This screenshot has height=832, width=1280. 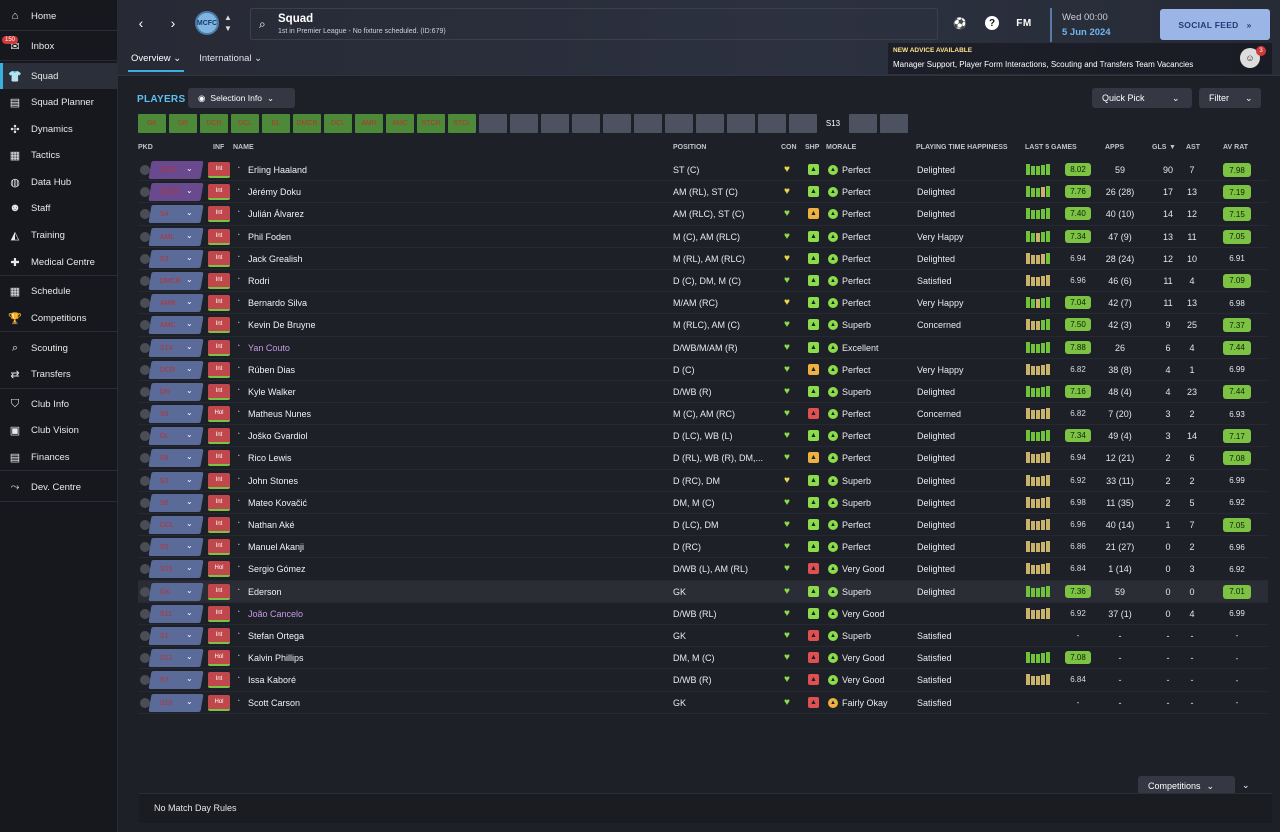 What do you see at coordinates (59, 155) in the screenshot?
I see `sidebar-item-tactics: ▦ Tactics` at bounding box center [59, 155].